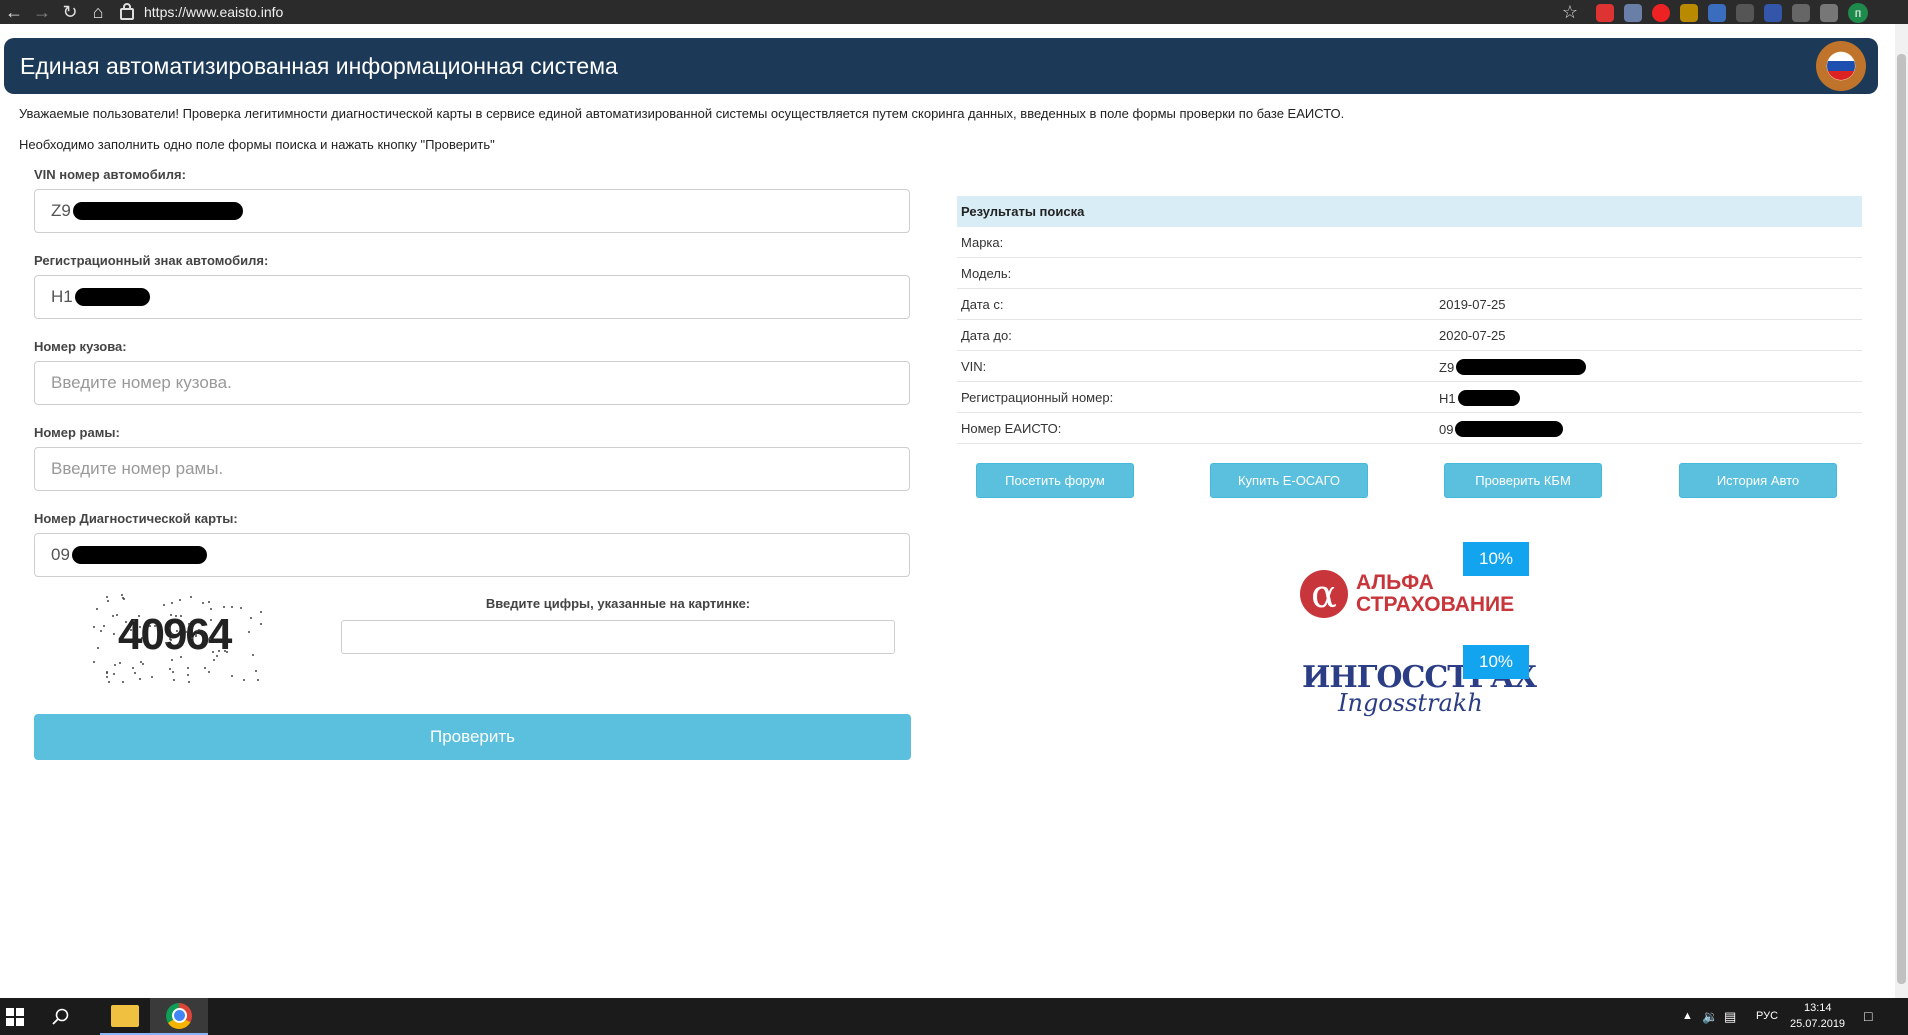  What do you see at coordinates (974, 366) in the screenshot?
I see `result-key: VIN:` at bounding box center [974, 366].